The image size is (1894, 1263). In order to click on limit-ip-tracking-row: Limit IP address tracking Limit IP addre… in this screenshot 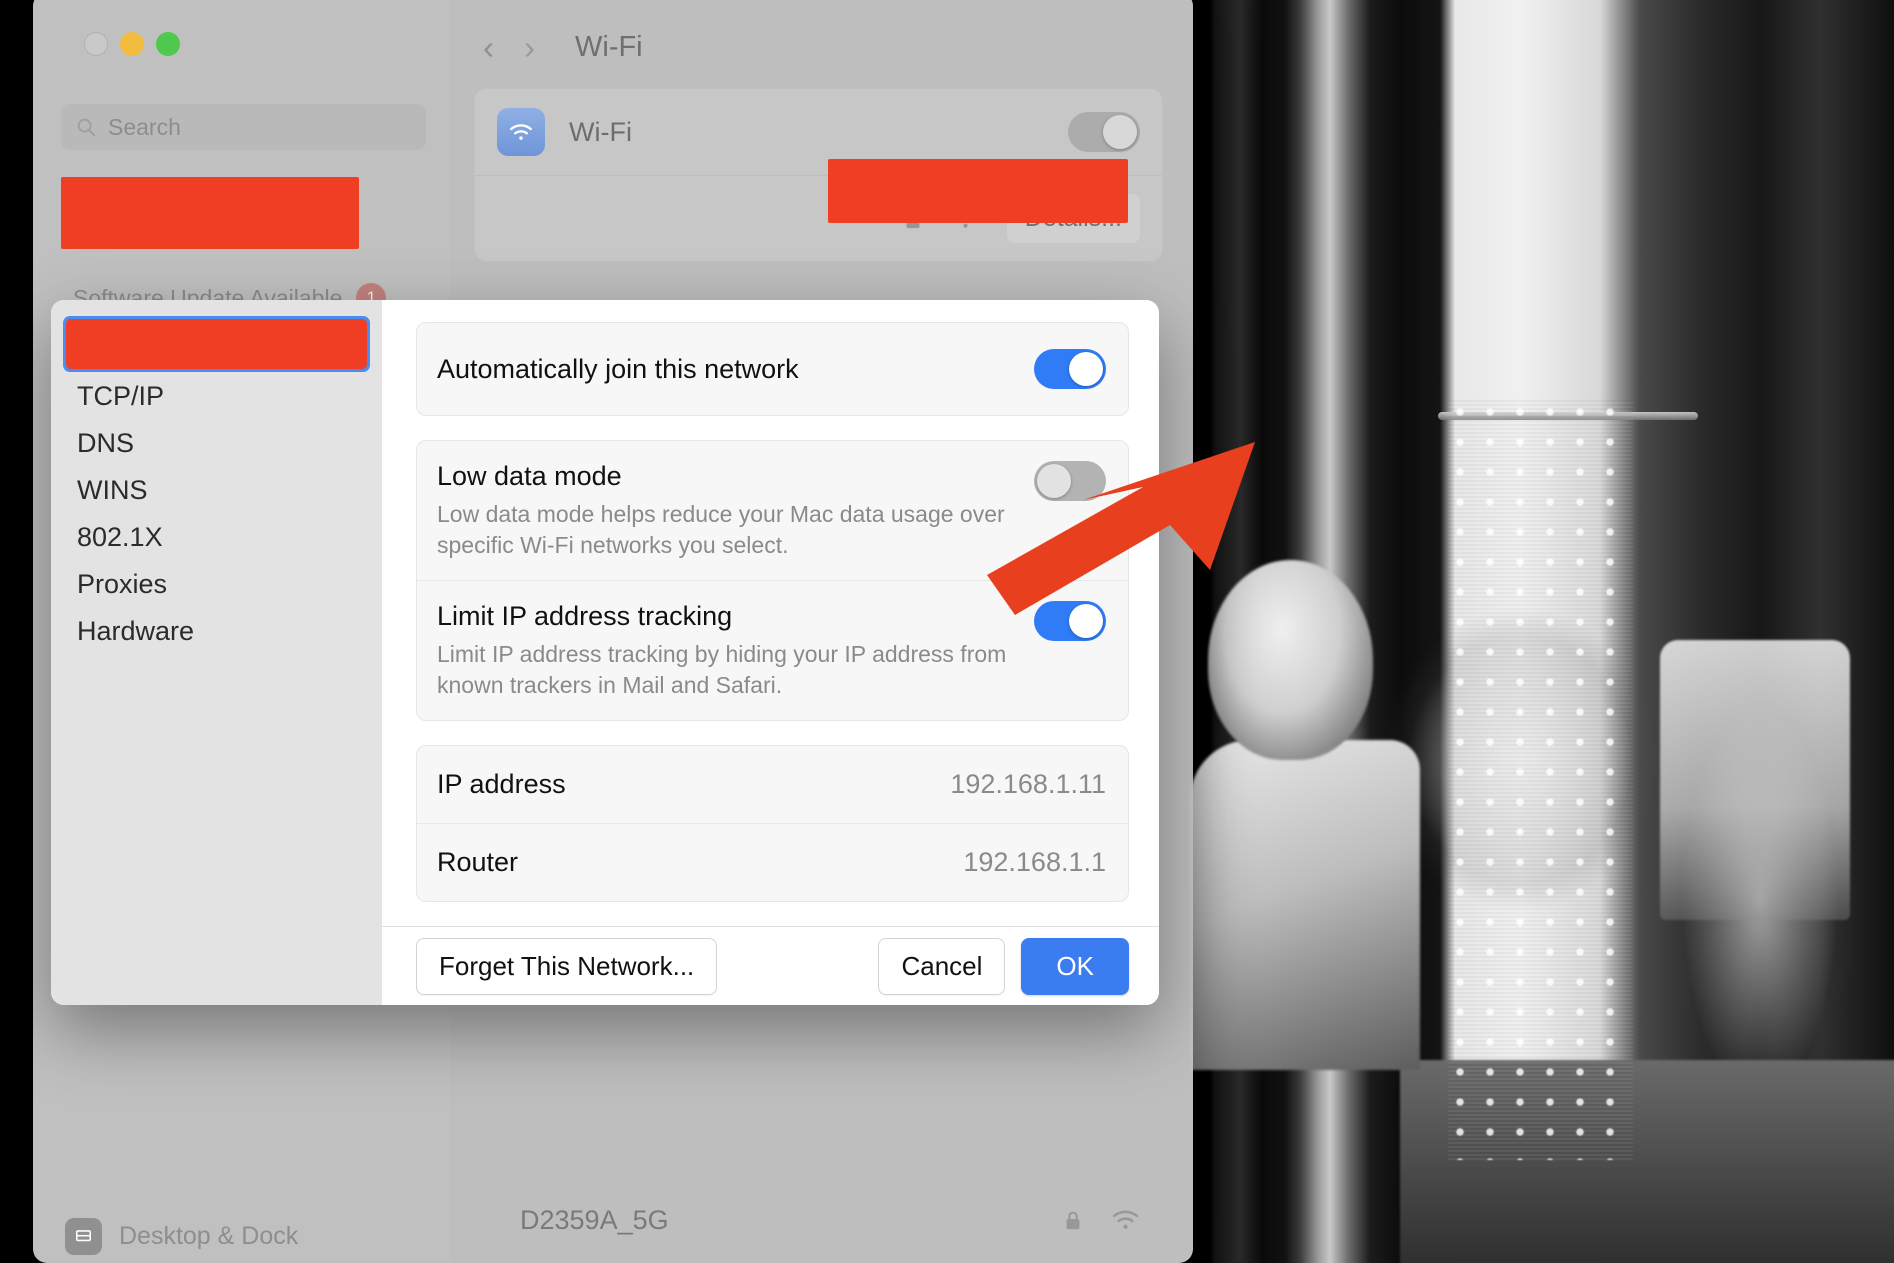, I will do `click(772, 650)`.